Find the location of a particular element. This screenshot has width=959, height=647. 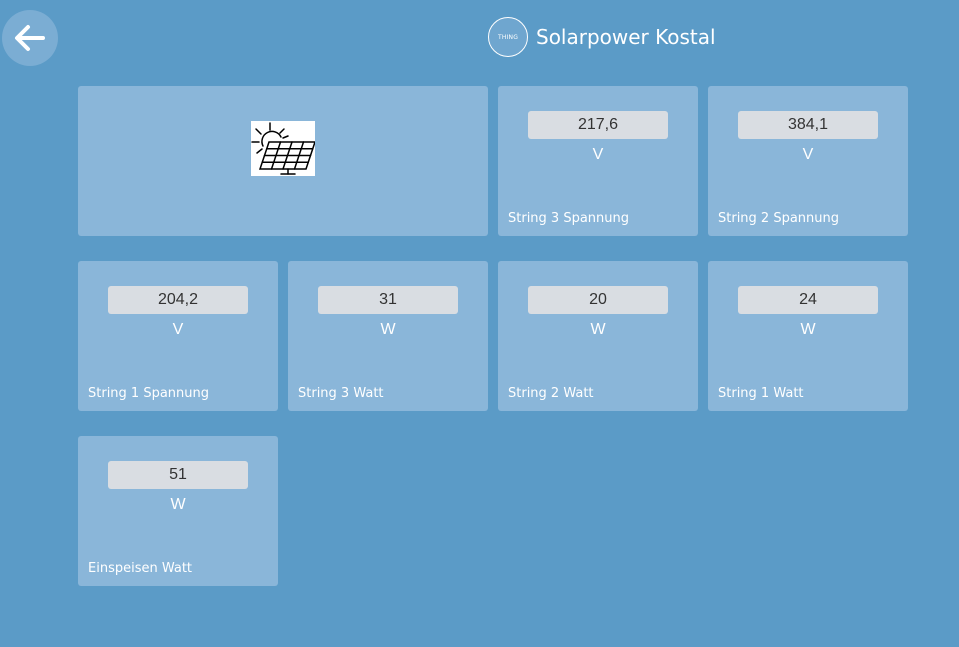

value-display: 24 is located at coordinates (808, 300).